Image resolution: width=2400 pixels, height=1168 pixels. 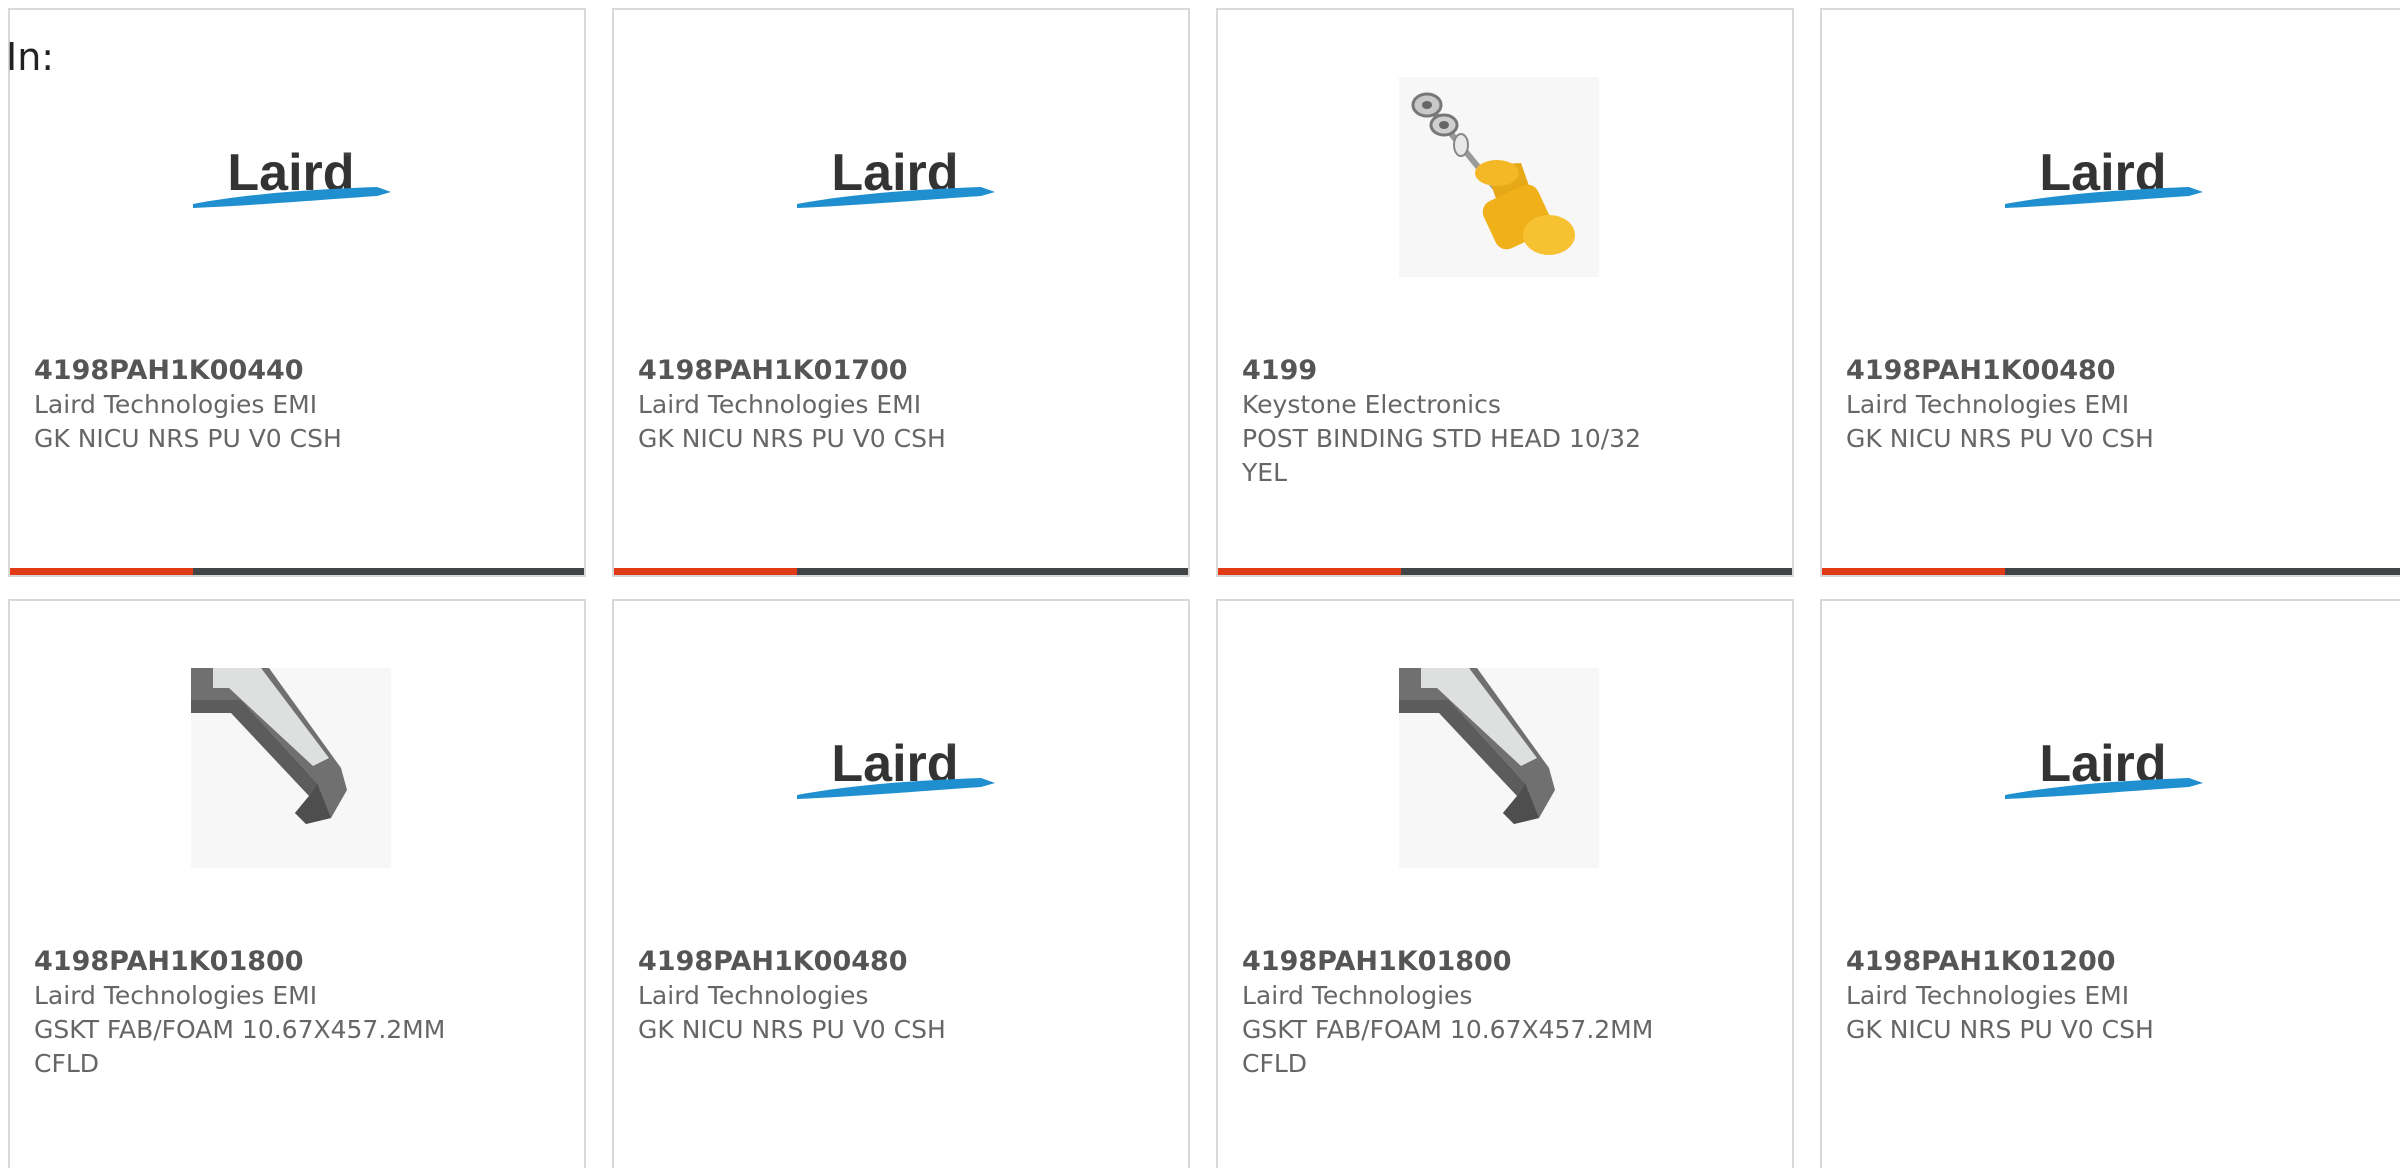 I want to click on product-description: POST BINDING STD HEAD 10/32 YEL, so click(x=1441, y=455).